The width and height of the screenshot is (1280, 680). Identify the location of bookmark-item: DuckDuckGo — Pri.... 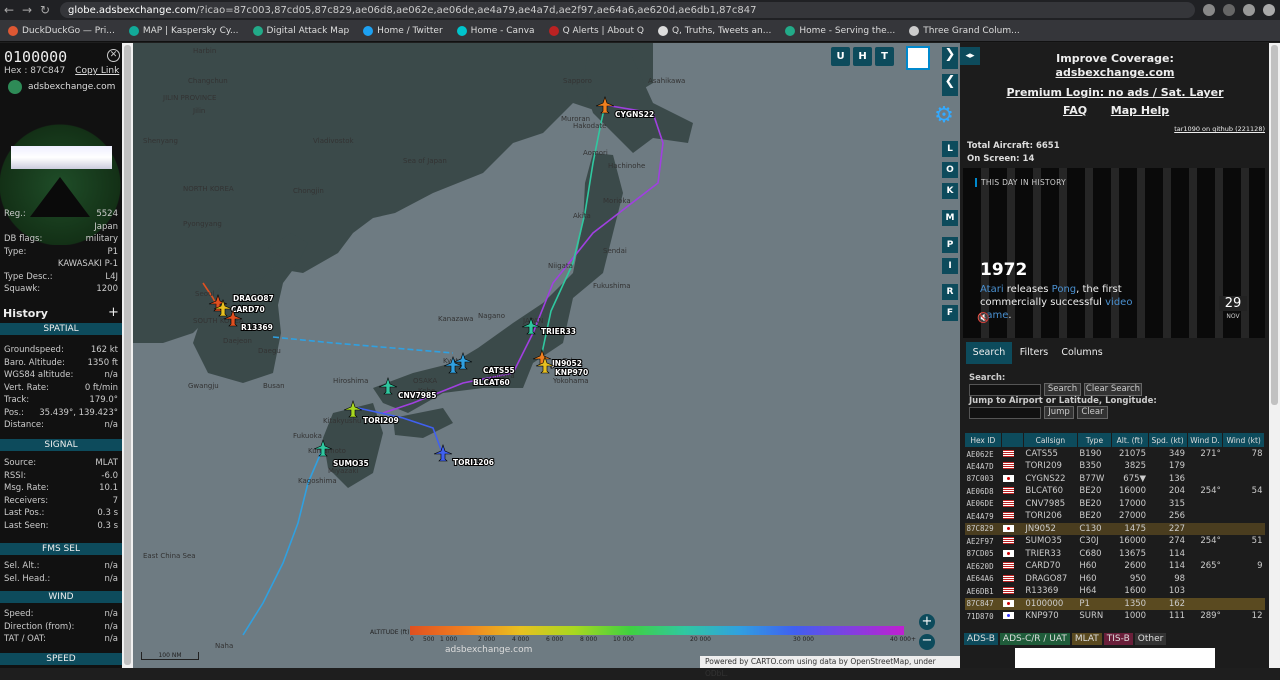
(61, 30).